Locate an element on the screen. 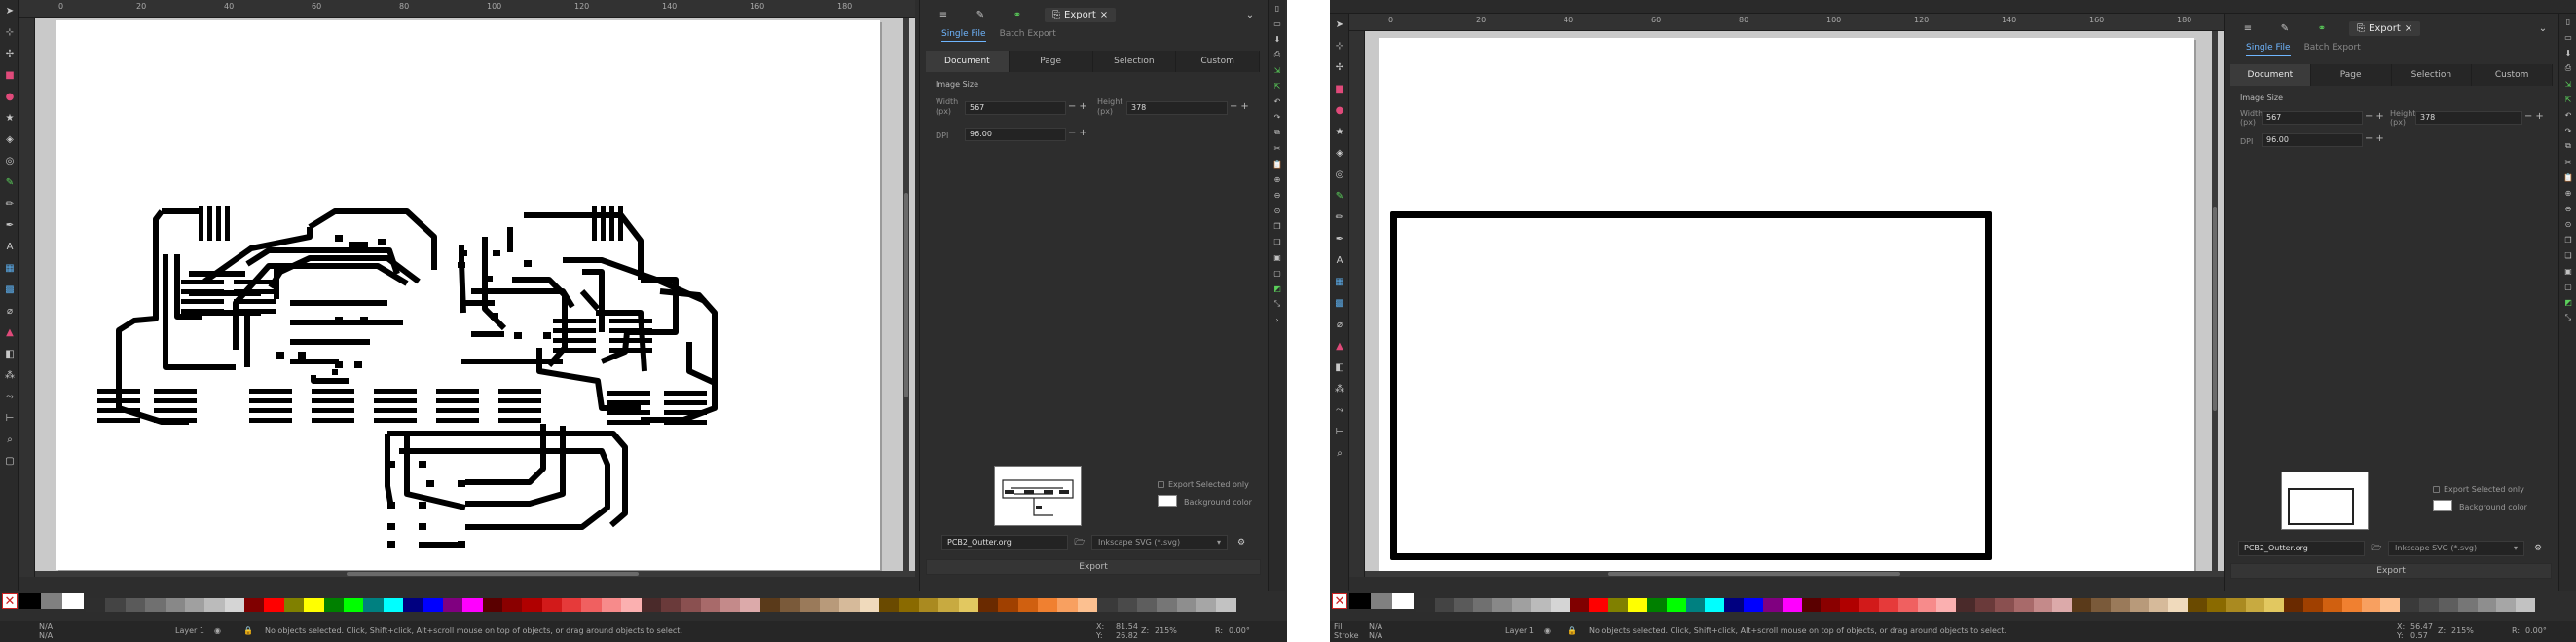  duplicate-icon: ❐ is located at coordinates (2567, 239).